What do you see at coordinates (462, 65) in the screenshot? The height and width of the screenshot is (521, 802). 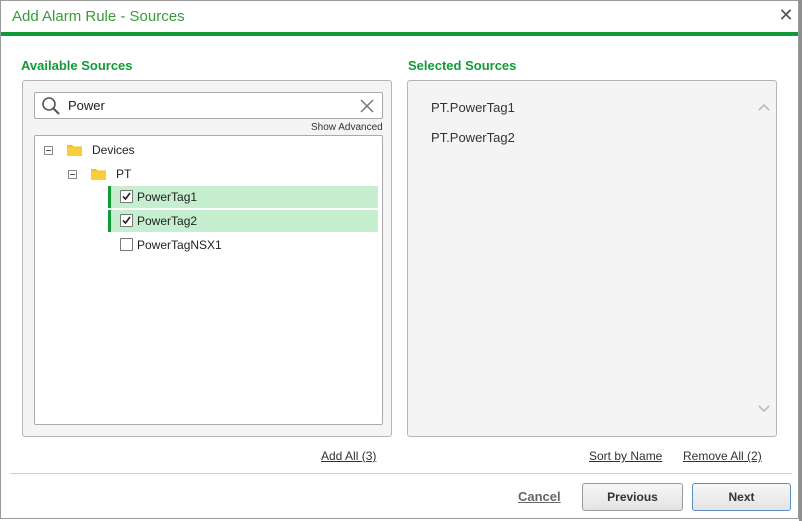 I see `selected-sources-label: Selected Sources` at bounding box center [462, 65].